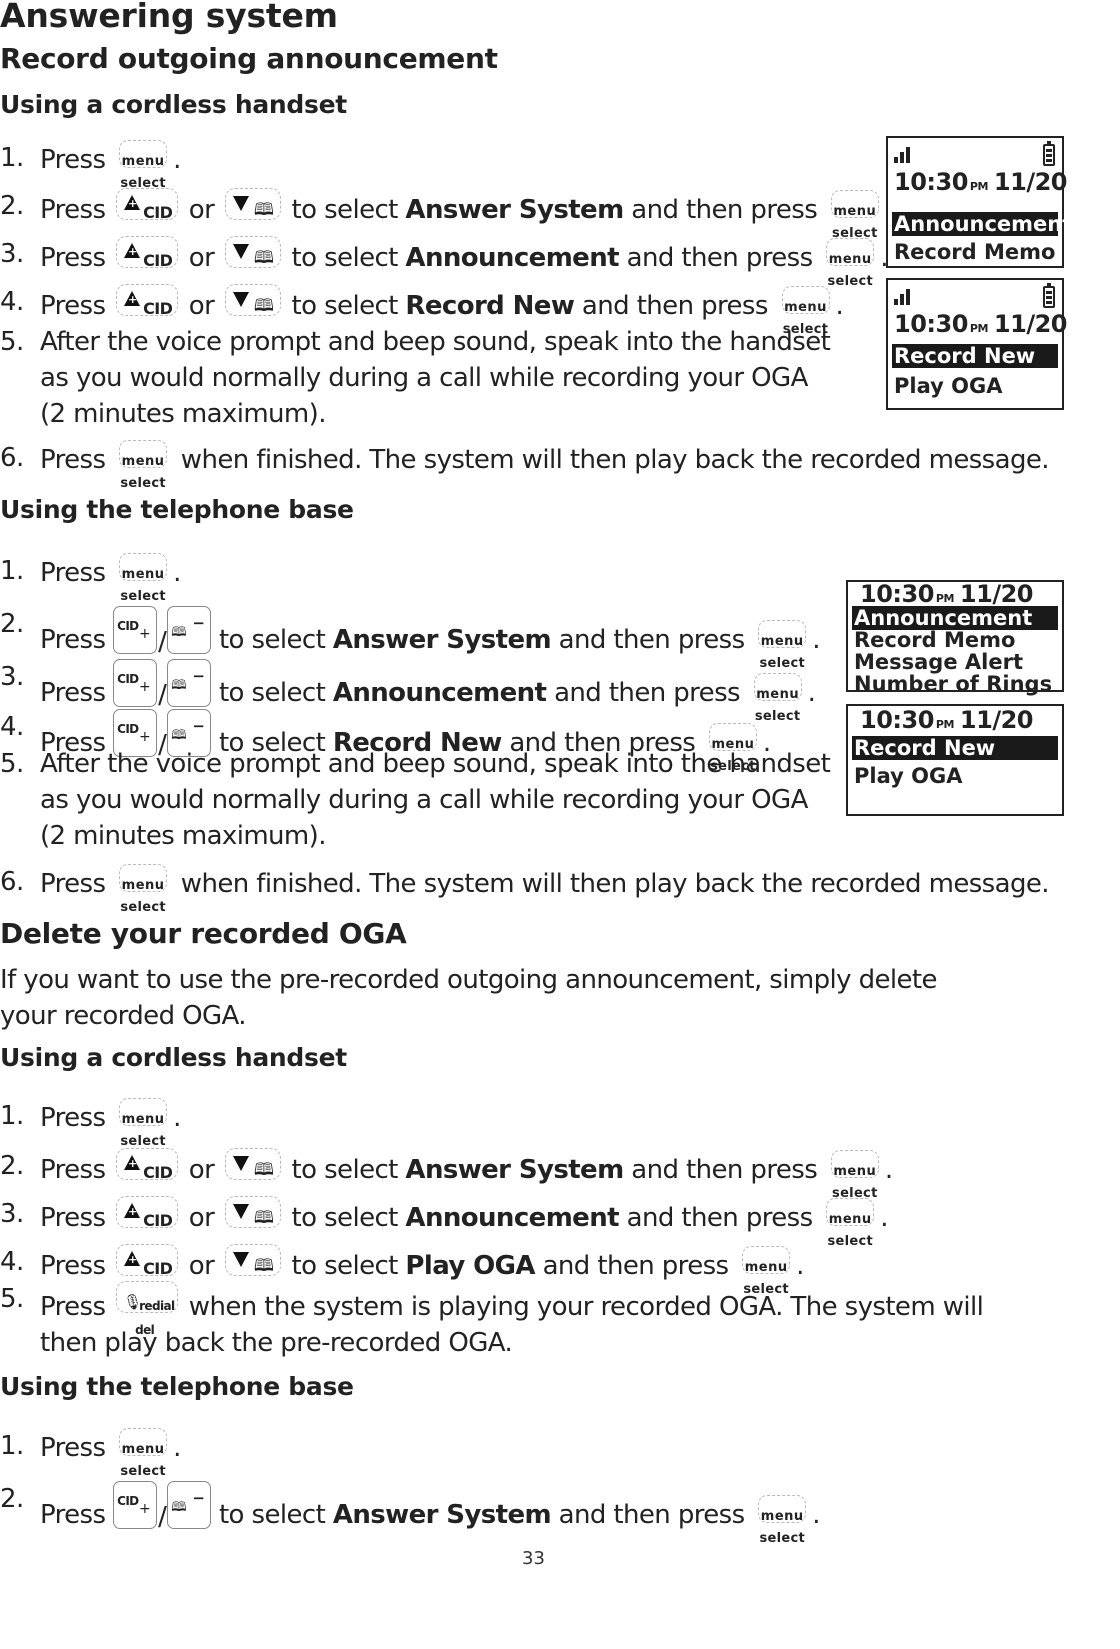  What do you see at coordinates (12, 677) in the screenshot?
I see `step-number: 3.` at bounding box center [12, 677].